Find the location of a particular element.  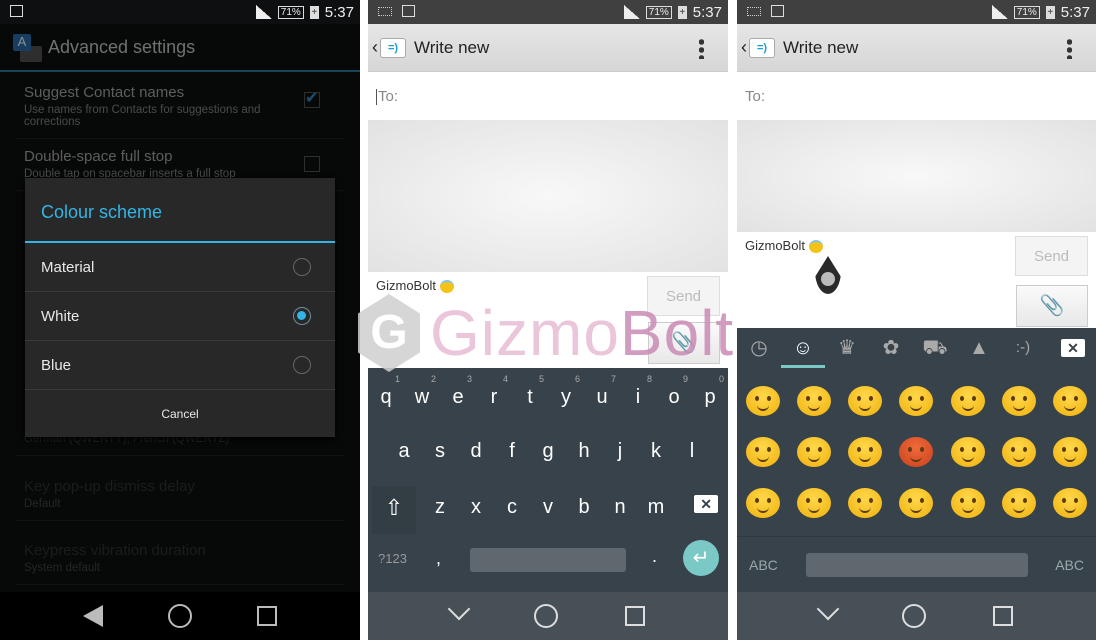

key-m: m is located at coordinates (656, 507).